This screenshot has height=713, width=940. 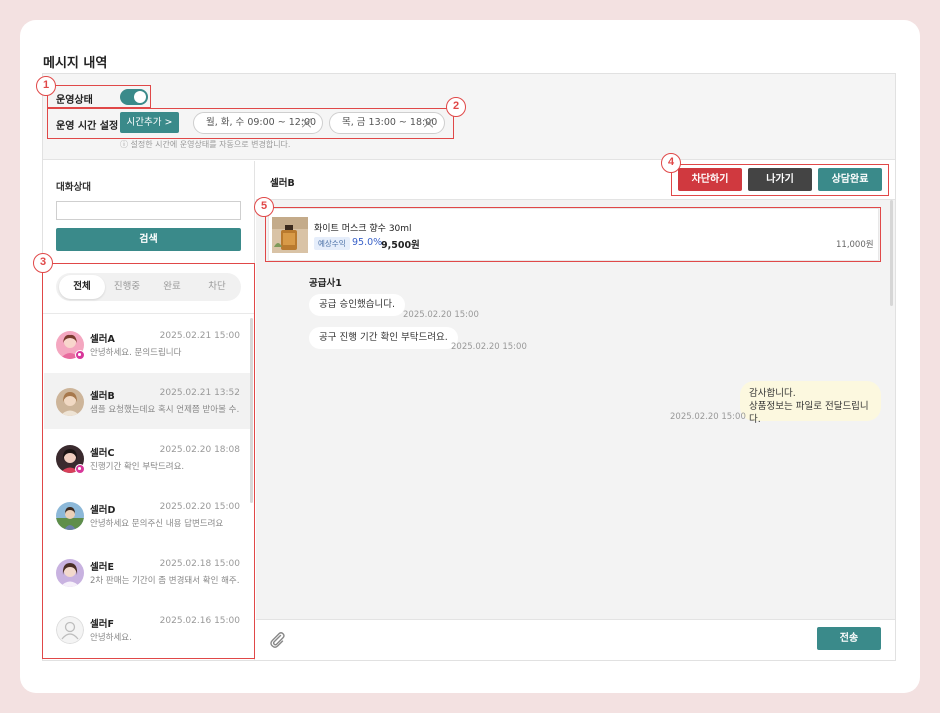 What do you see at coordinates (43, 263) in the screenshot?
I see `annotation-number: 3` at bounding box center [43, 263].